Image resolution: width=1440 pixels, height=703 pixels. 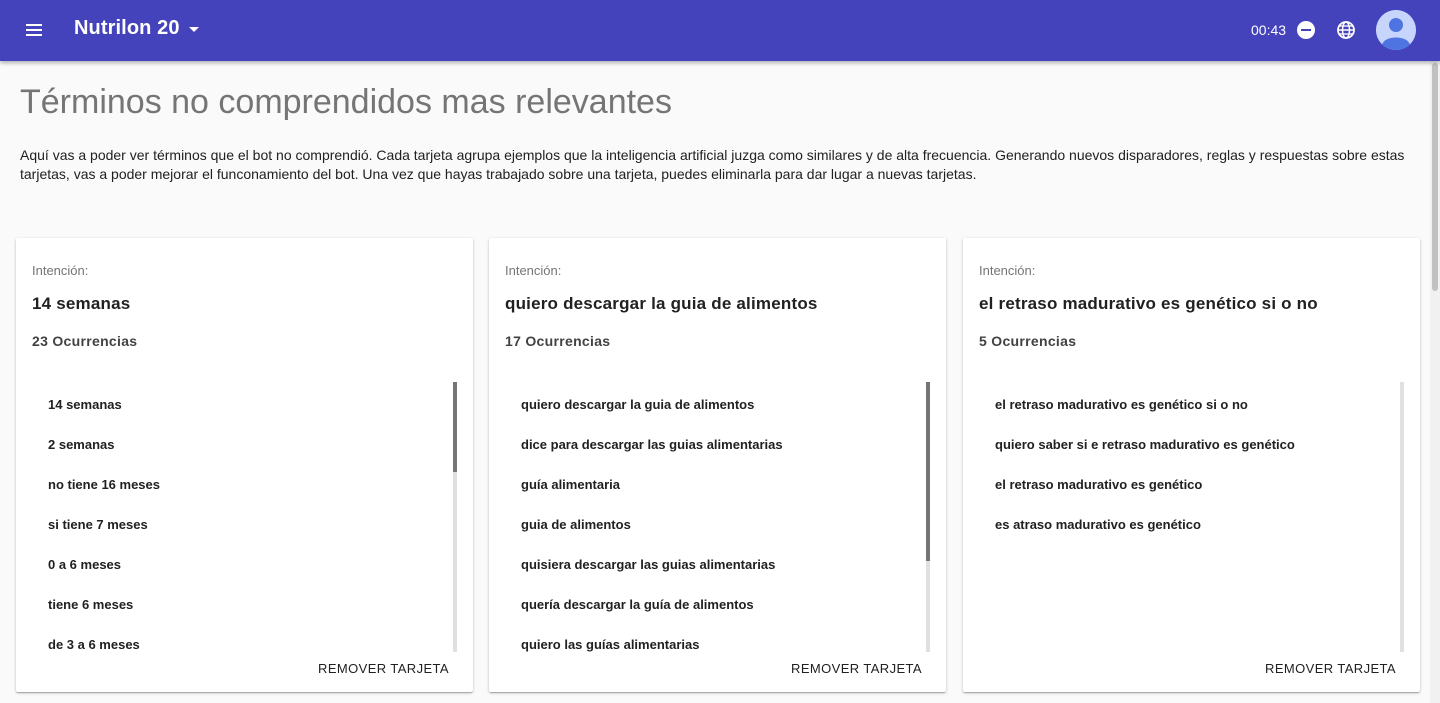 I want to click on intent-title: 14 semanas, so click(x=81, y=303).